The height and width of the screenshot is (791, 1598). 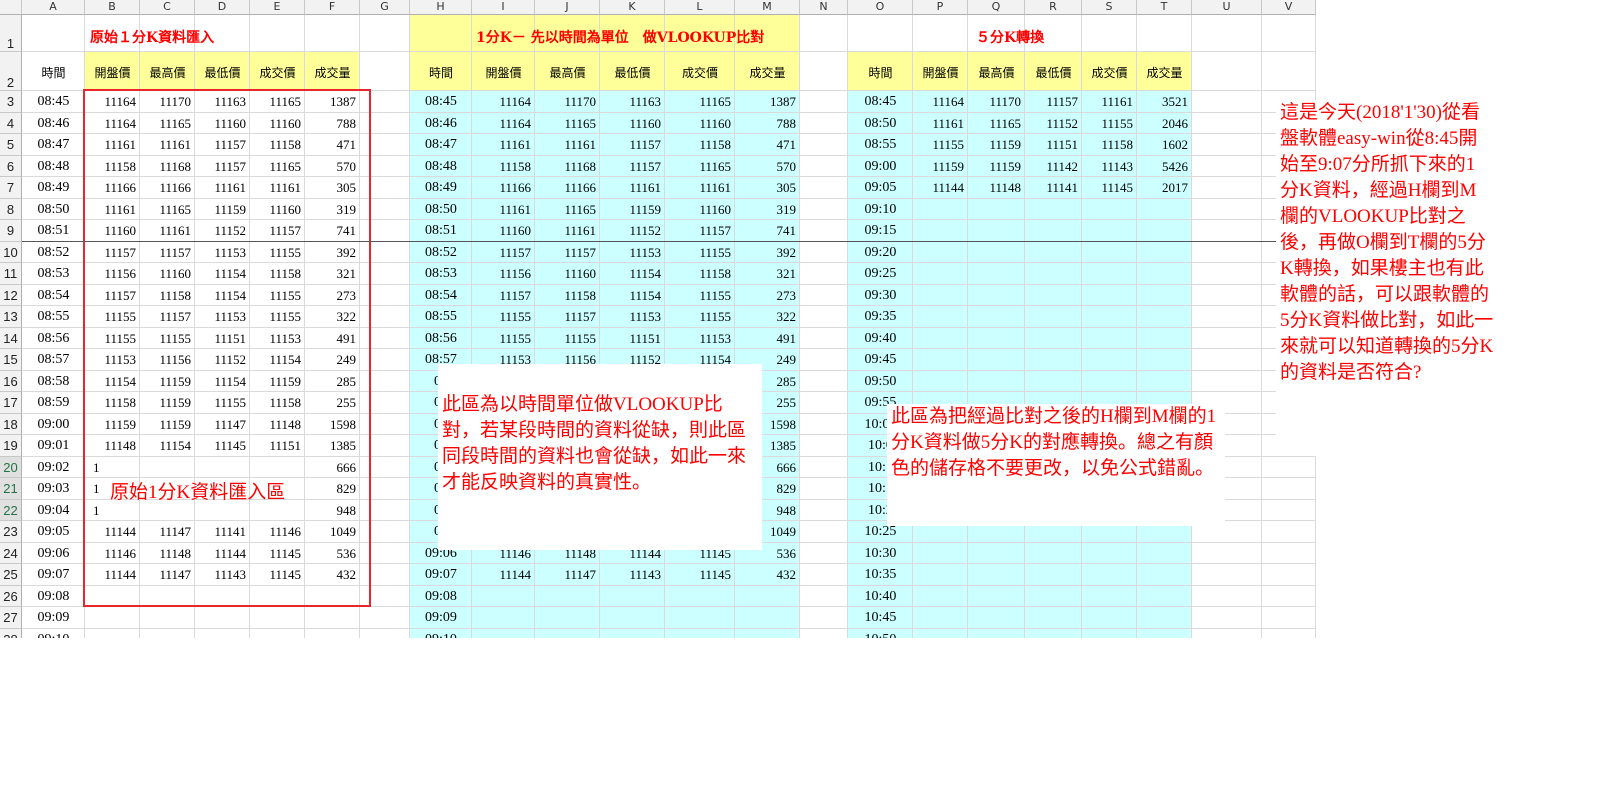 What do you see at coordinates (880, 339) in the screenshot?
I see `five-time-cell: 09:40` at bounding box center [880, 339].